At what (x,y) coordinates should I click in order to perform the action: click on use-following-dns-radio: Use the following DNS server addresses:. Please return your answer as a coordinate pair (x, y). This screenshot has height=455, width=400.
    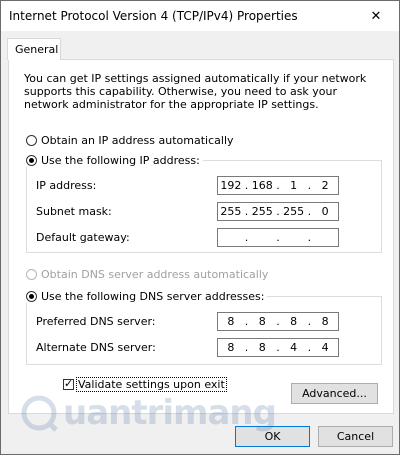
    Looking at the image, I should click on (147, 296).